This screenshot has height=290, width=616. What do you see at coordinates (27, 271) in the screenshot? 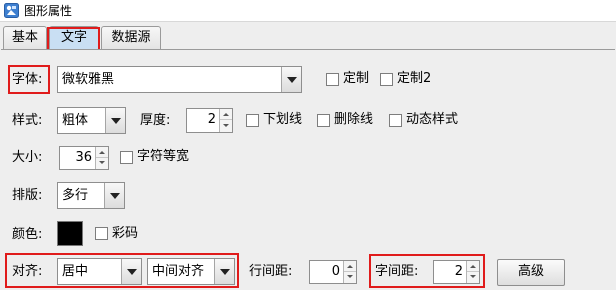
I see `align-label: 对齐:` at bounding box center [27, 271].